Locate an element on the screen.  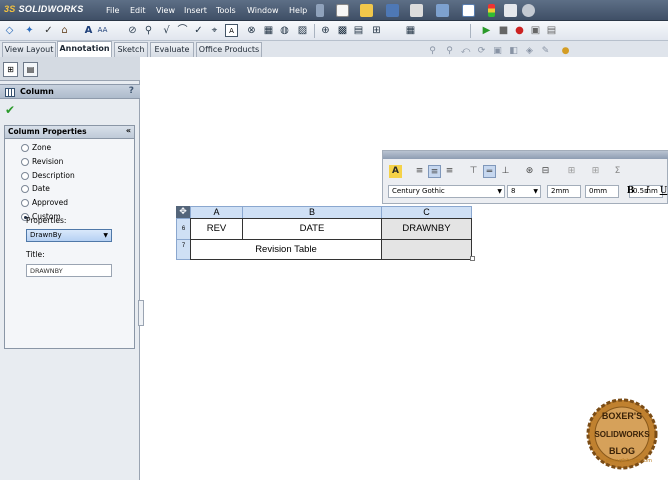
align-right-icon: ≡ is located at coordinates (449, 171).